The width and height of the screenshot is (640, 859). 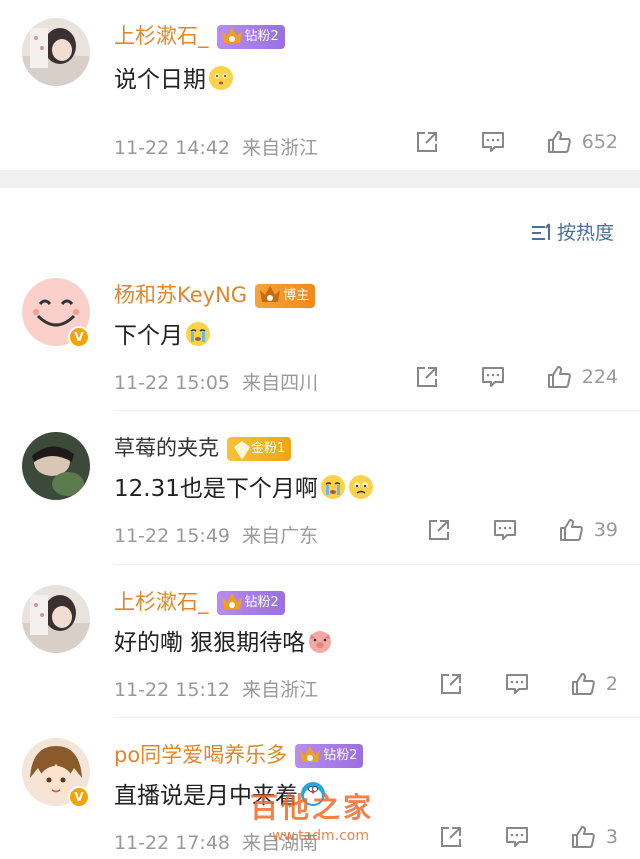 What do you see at coordinates (216, 383) in the screenshot?
I see `comment-meta: 11-22 15:05 来自四川` at bounding box center [216, 383].